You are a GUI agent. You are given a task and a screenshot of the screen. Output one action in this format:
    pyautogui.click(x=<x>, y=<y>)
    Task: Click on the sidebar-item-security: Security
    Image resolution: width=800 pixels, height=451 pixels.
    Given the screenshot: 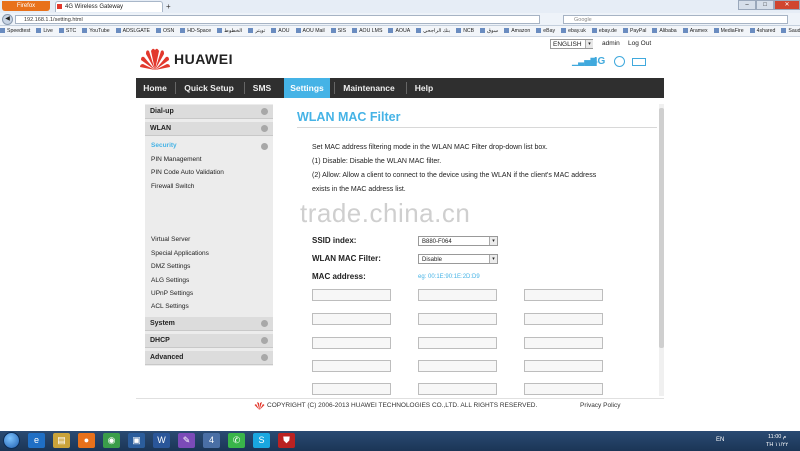 What is the action you would take?
    pyautogui.click(x=164, y=145)
    